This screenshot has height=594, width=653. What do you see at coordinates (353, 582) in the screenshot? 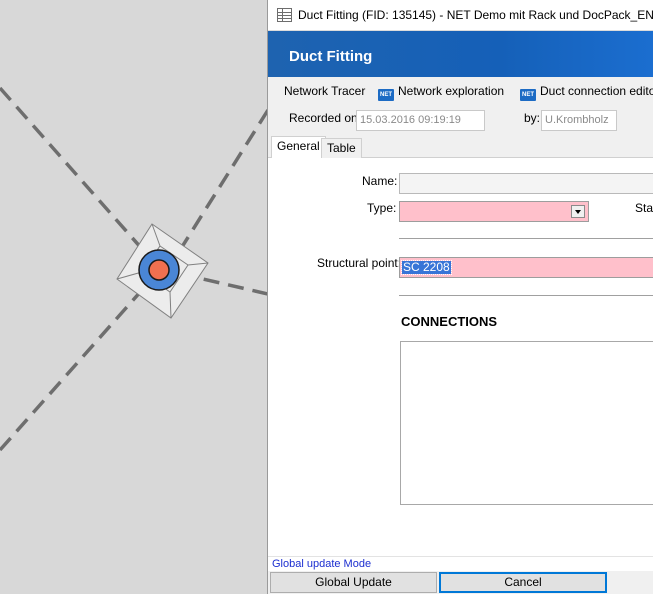
I see `global-update-button: Global Update` at bounding box center [353, 582].